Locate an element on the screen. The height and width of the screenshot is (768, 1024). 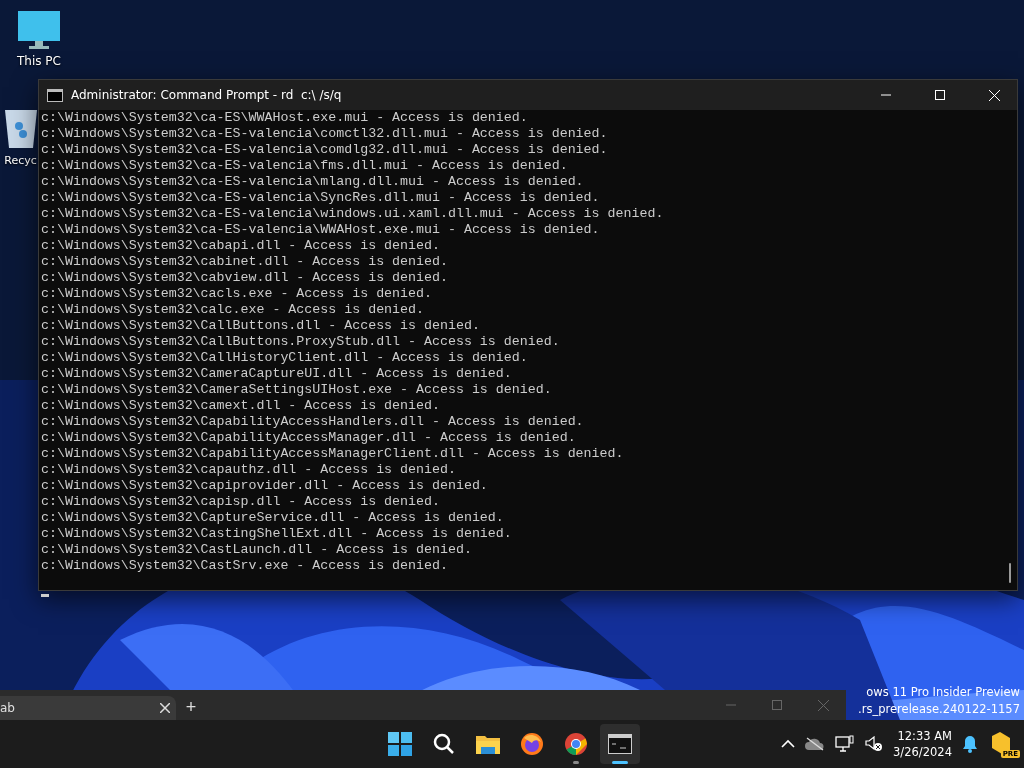
console-line: c:\Windows\System32\cacls.exe - Access is denied. is located at coordinates (237, 294).